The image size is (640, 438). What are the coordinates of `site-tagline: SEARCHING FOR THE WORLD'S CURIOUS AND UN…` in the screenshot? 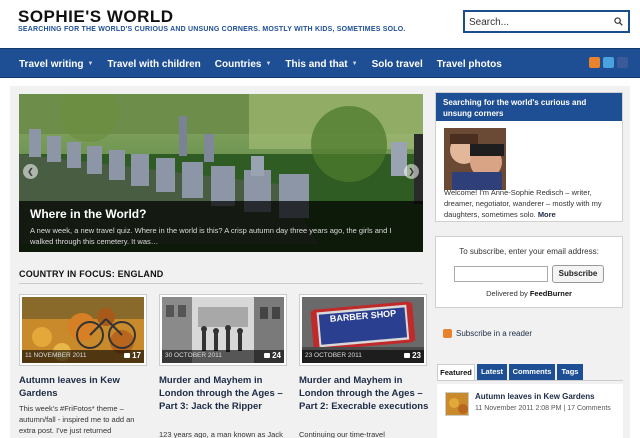 It's located at (212, 29).